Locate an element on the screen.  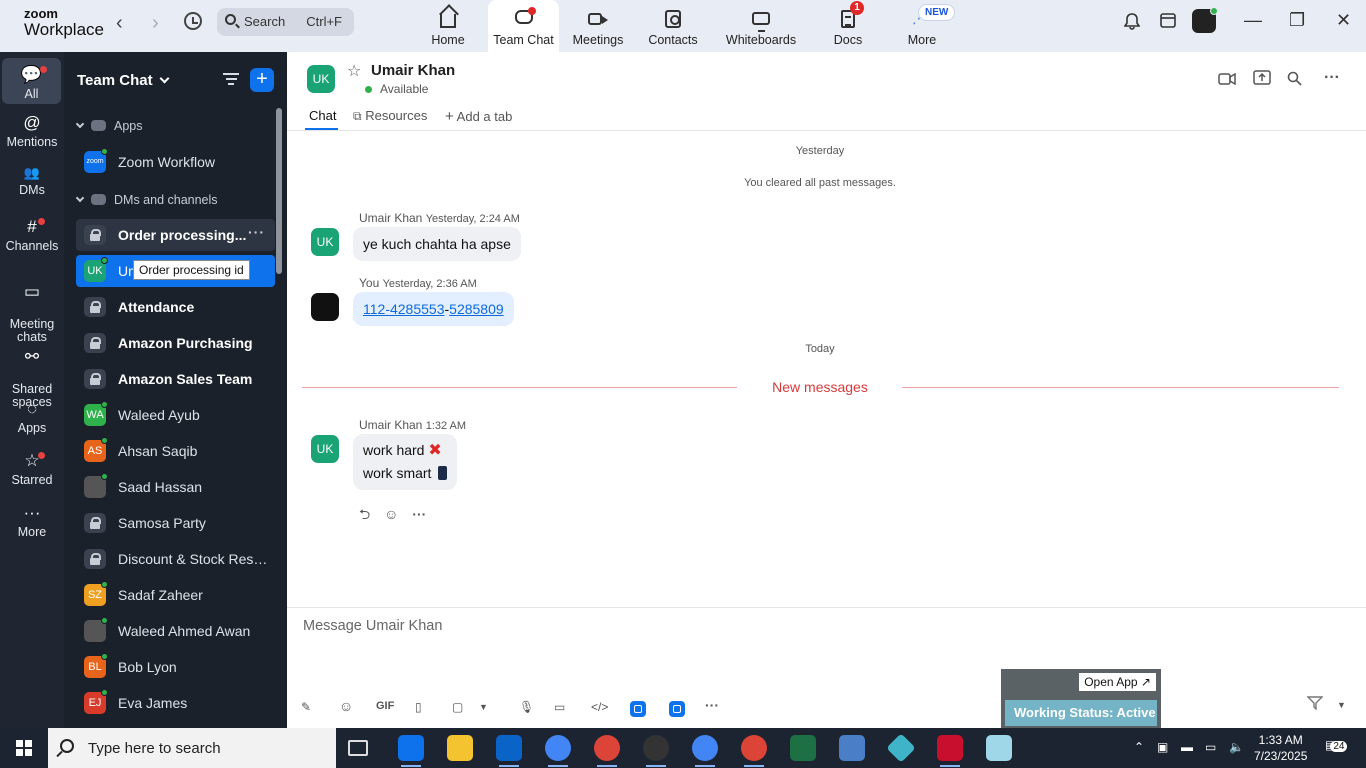
screenshot-icon: ▢ is located at coordinates (457, 707).